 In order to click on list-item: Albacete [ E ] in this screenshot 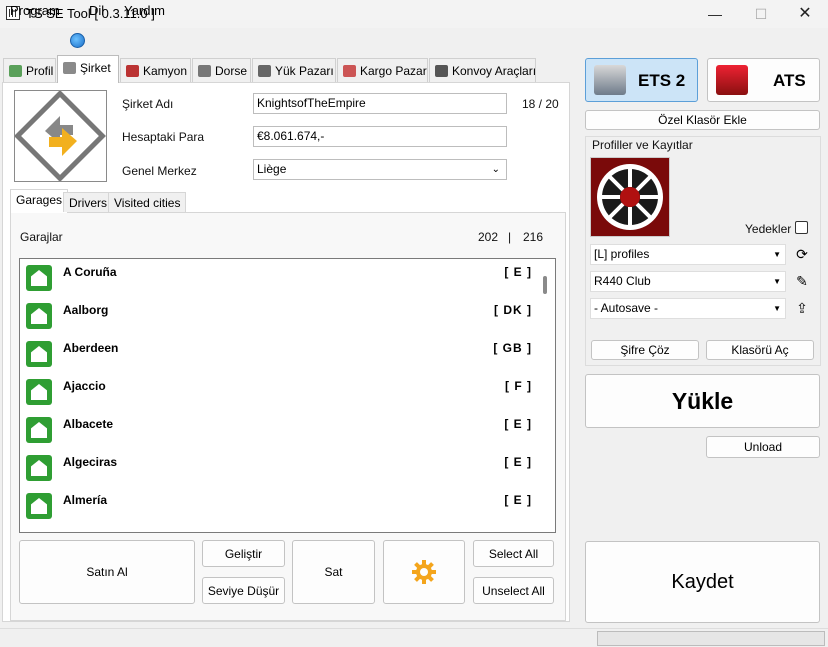, I will do `click(279, 430)`.